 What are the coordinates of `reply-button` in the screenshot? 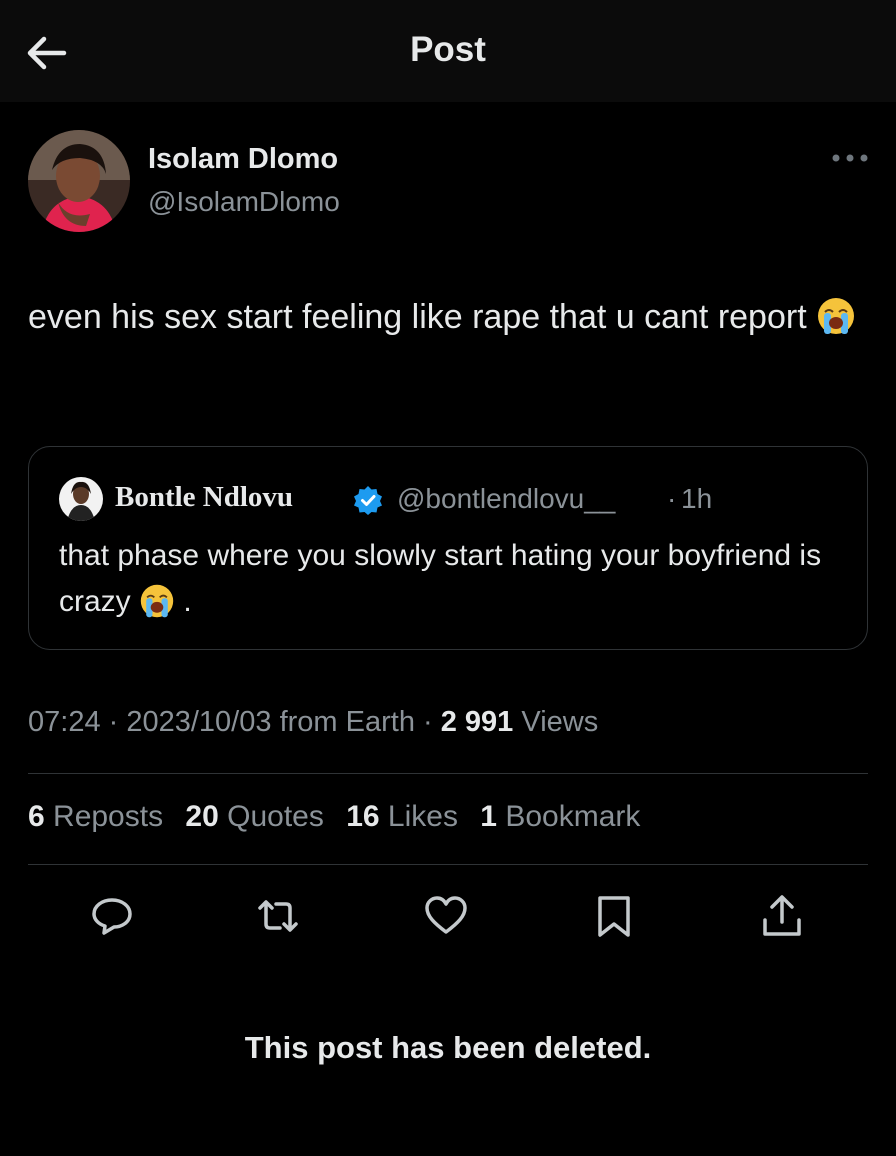 It's located at (112, 916).